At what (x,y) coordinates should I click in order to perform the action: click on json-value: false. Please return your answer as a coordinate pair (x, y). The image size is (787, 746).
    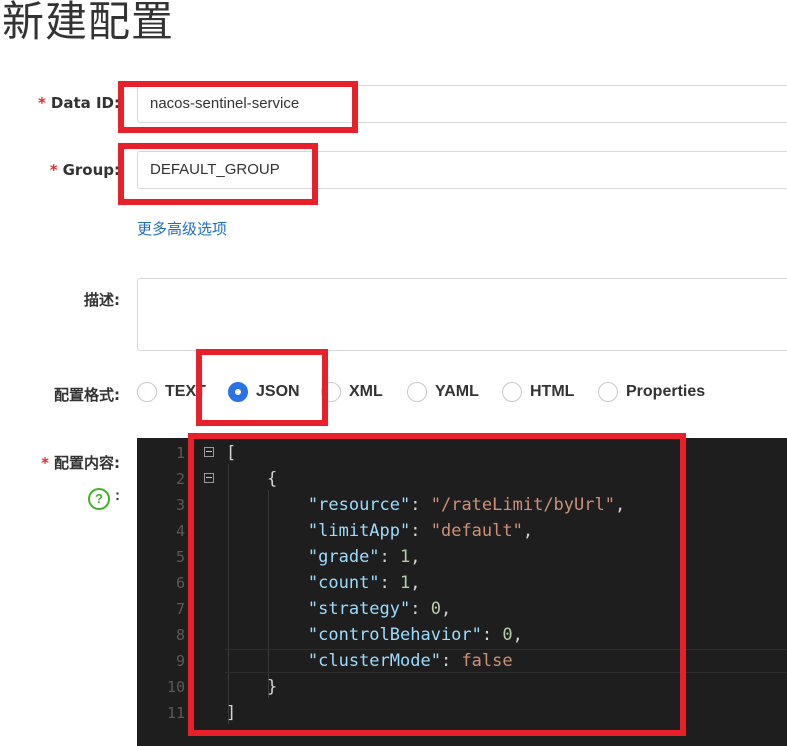
    Looking at the image, I should click on (487, 661).